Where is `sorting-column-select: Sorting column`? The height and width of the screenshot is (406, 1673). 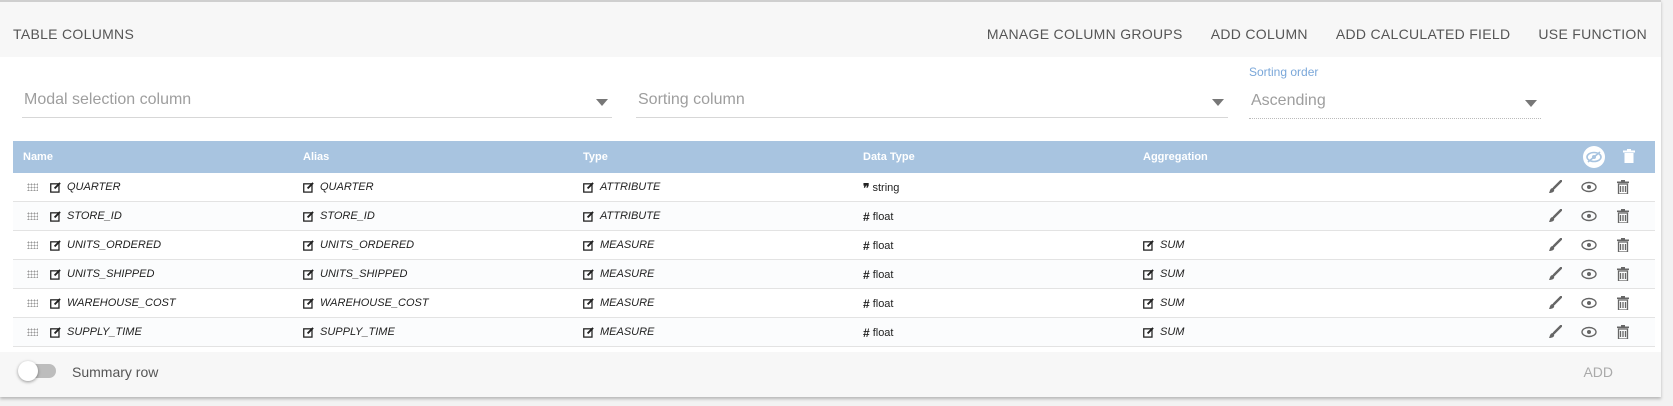 sorting-column-select: Sorting column is located at coordinates (932, 101).